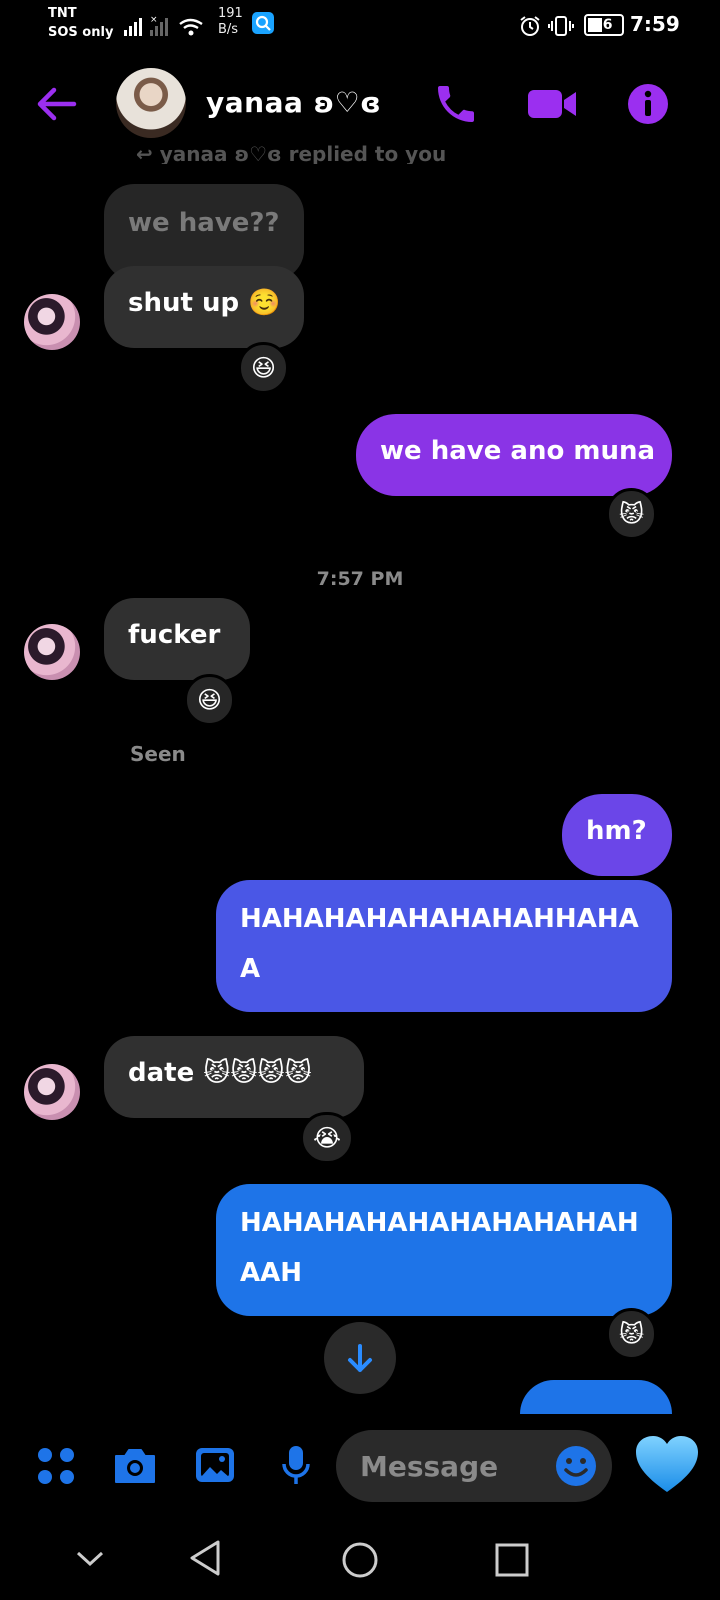 This screenshot has height=1600, width=720. I want to click on net-speed-value: 191, so click(230, 13).